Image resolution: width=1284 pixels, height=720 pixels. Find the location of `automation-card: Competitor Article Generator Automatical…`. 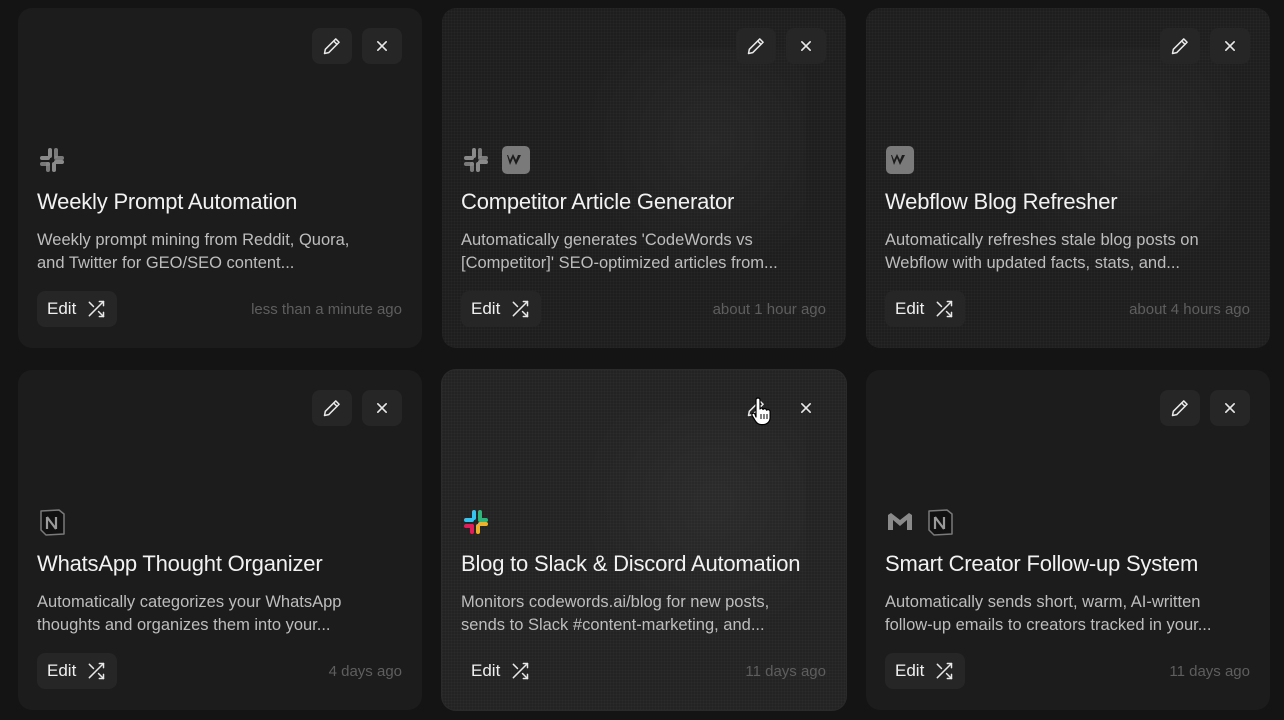

automation-card: Competitor Article Generator Automatical… is located at coordinates (644, 178).